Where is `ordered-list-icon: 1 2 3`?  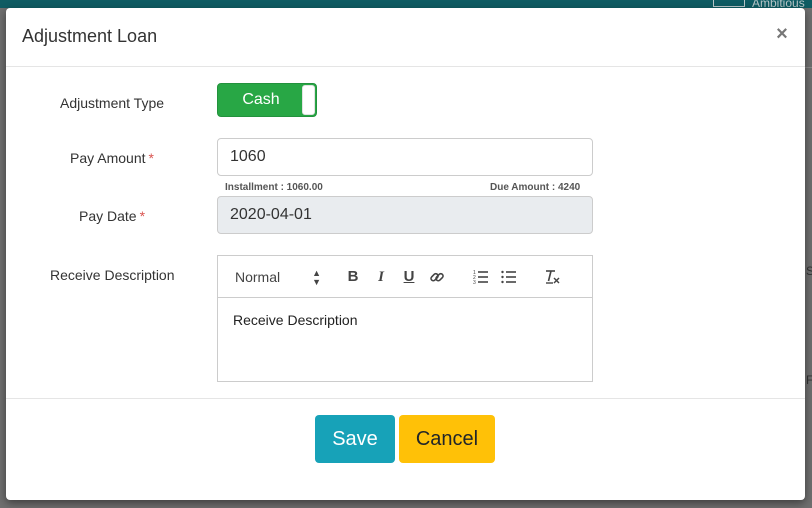
ordered-list-icon: 1 2 3 is located at coordinates (481, 277).